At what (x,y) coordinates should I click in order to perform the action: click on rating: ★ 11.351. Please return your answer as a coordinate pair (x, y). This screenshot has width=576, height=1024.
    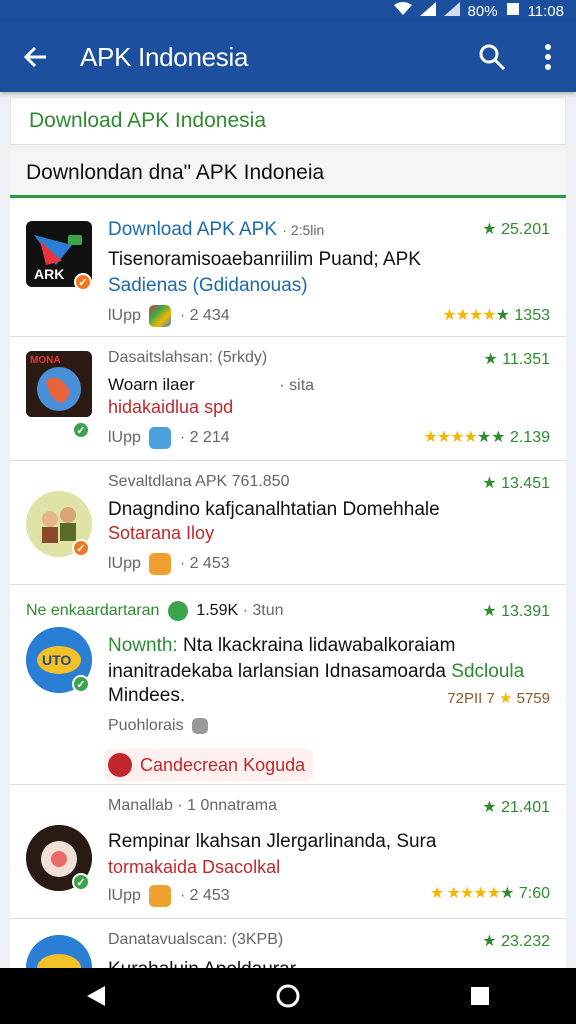
    Looking at the image, I should click on (516, 359).